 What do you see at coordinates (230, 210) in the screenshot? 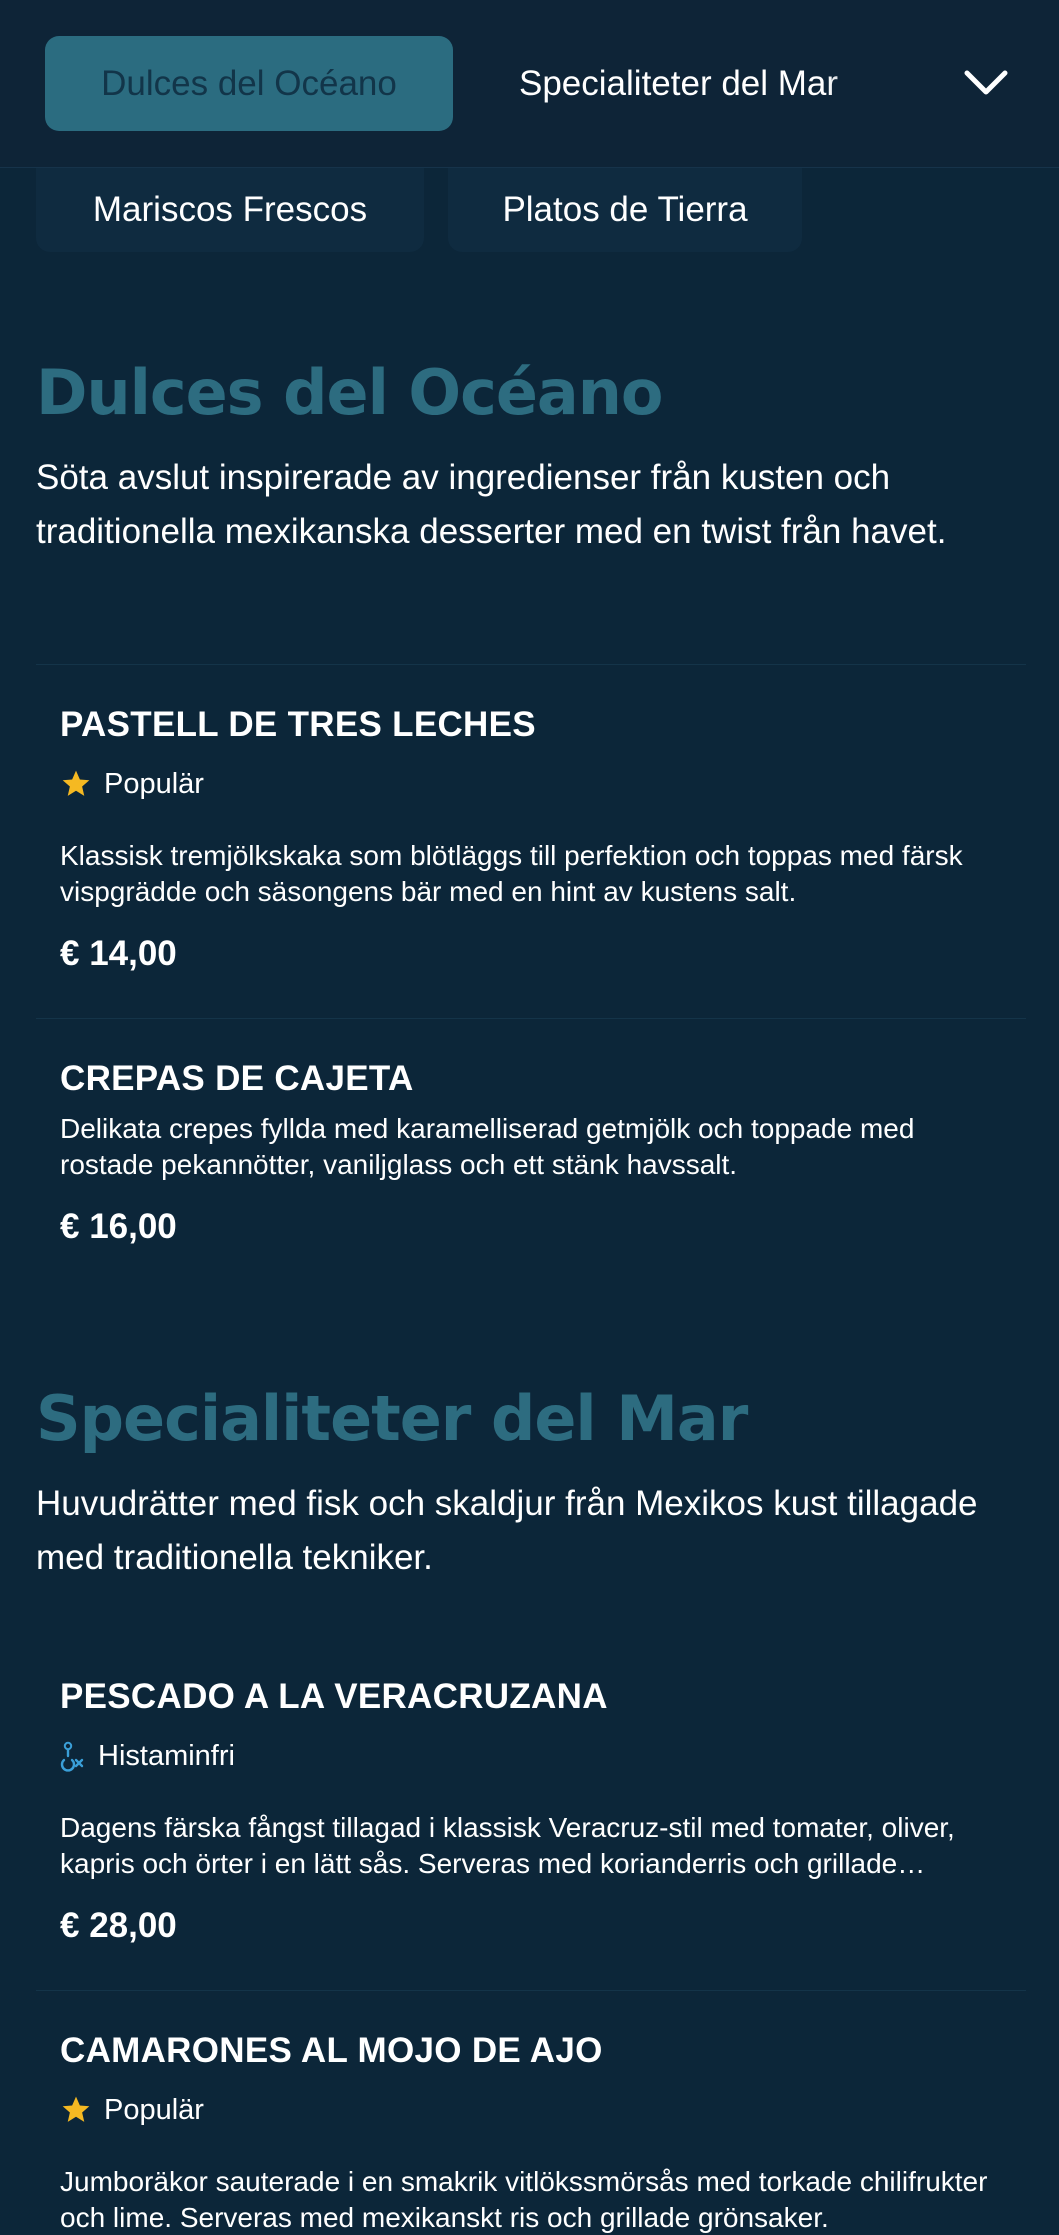
I see `tab-mariscos-frescos: Mariscos Frescos` at bounding box center [230, 210].